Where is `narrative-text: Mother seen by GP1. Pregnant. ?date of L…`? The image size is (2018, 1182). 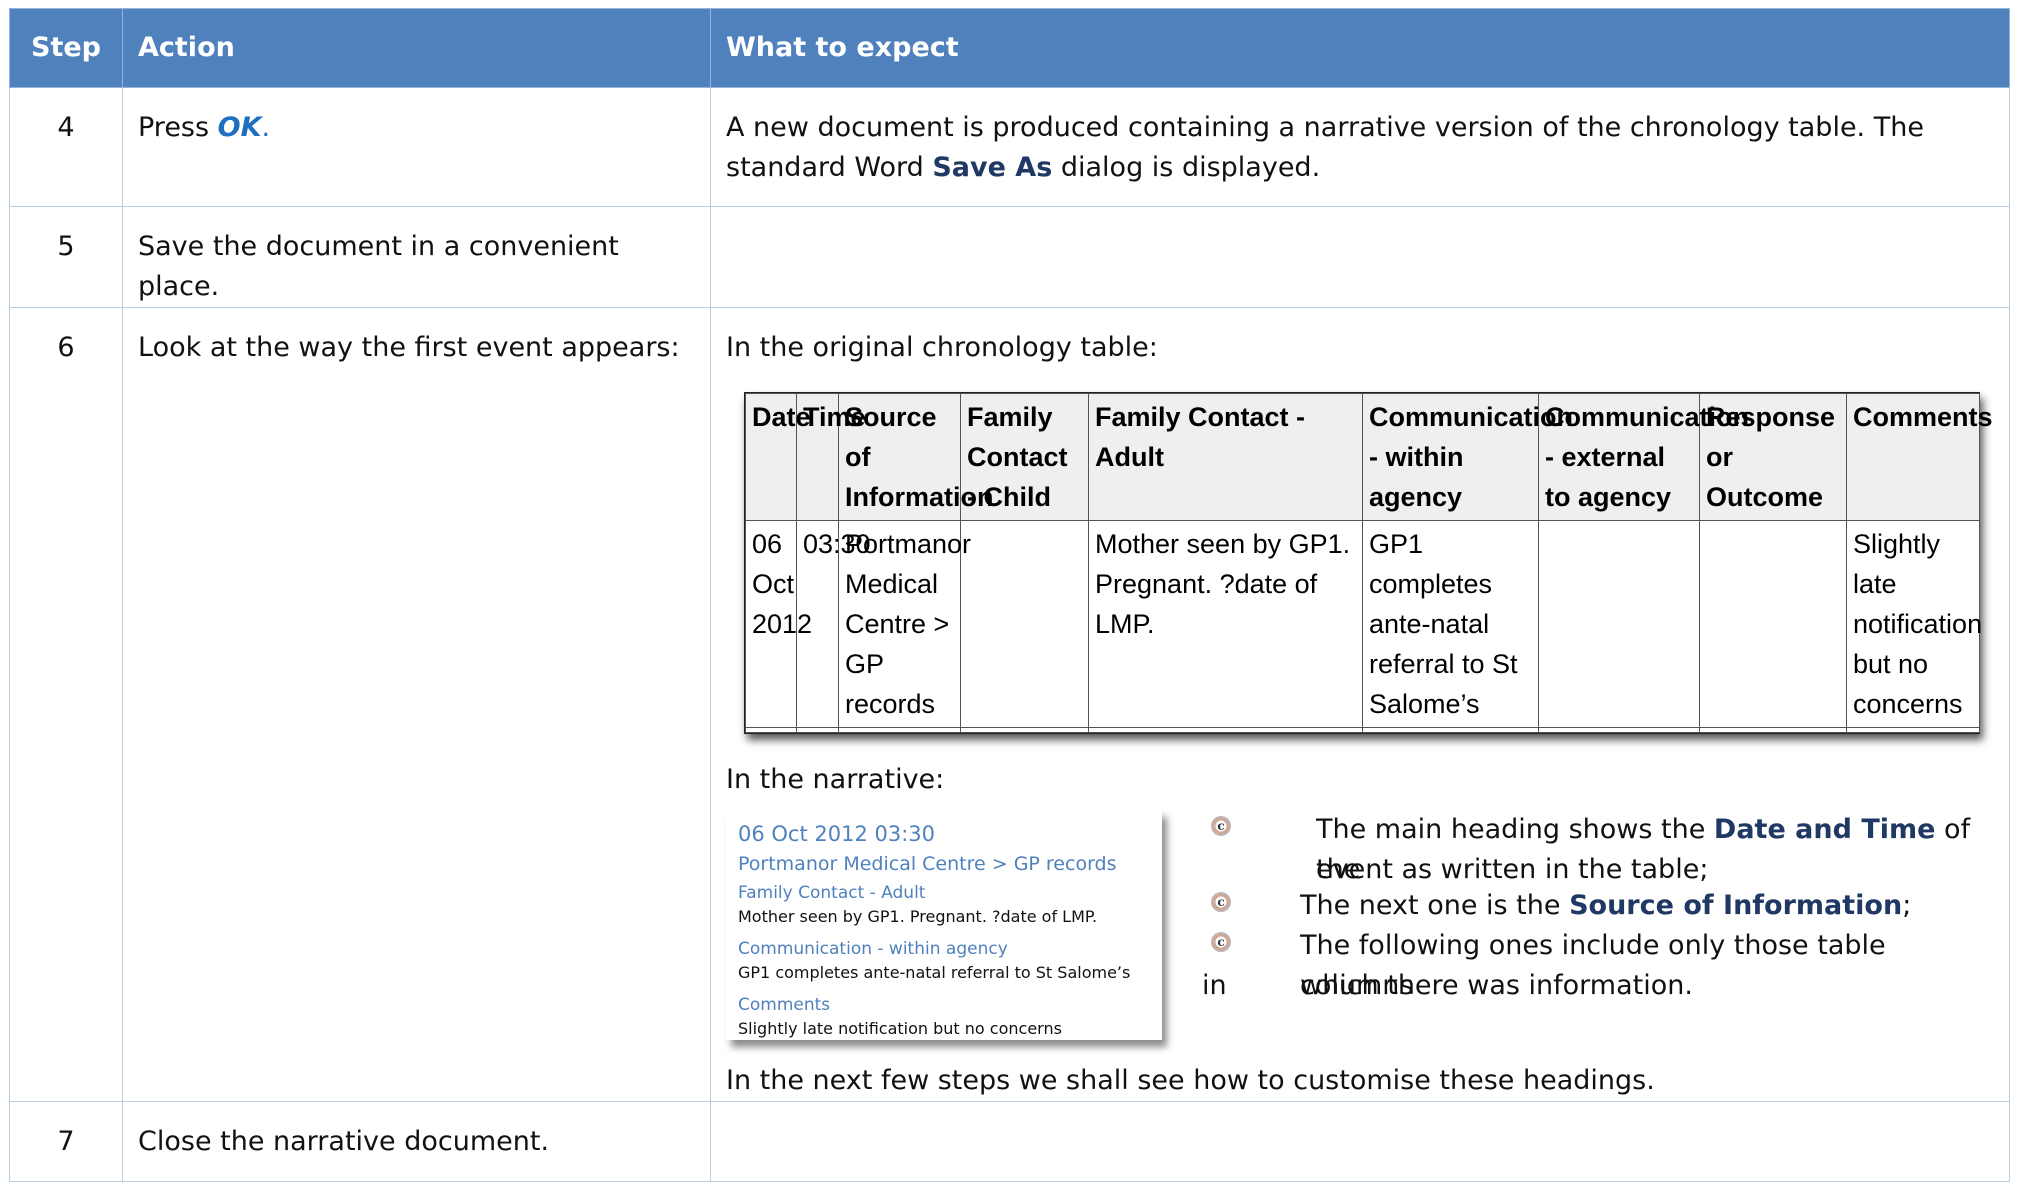
narrative-text: Mother seen by GP1. Pregnant. ?date of L… is located at coordinates (918, 916).